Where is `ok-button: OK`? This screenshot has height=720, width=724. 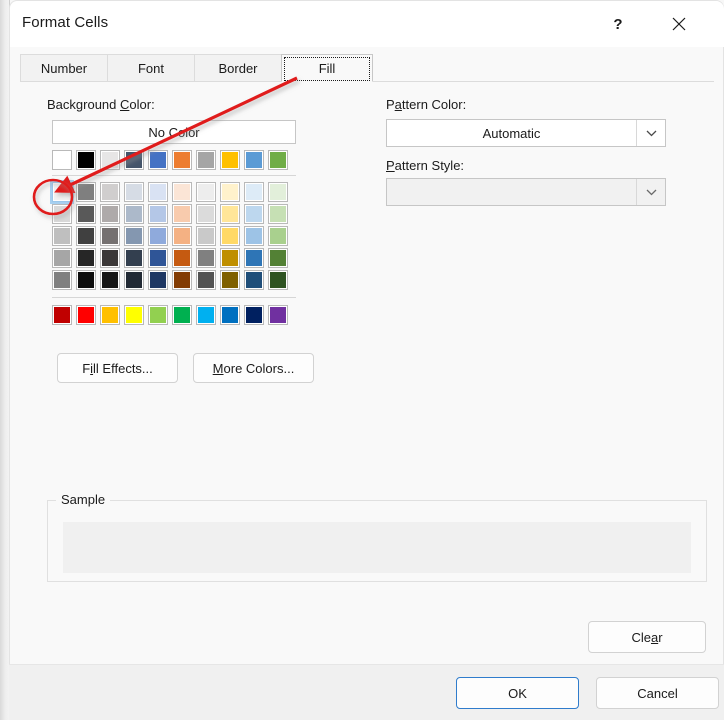
ok-button: OK is located at coordinates (517, 693).